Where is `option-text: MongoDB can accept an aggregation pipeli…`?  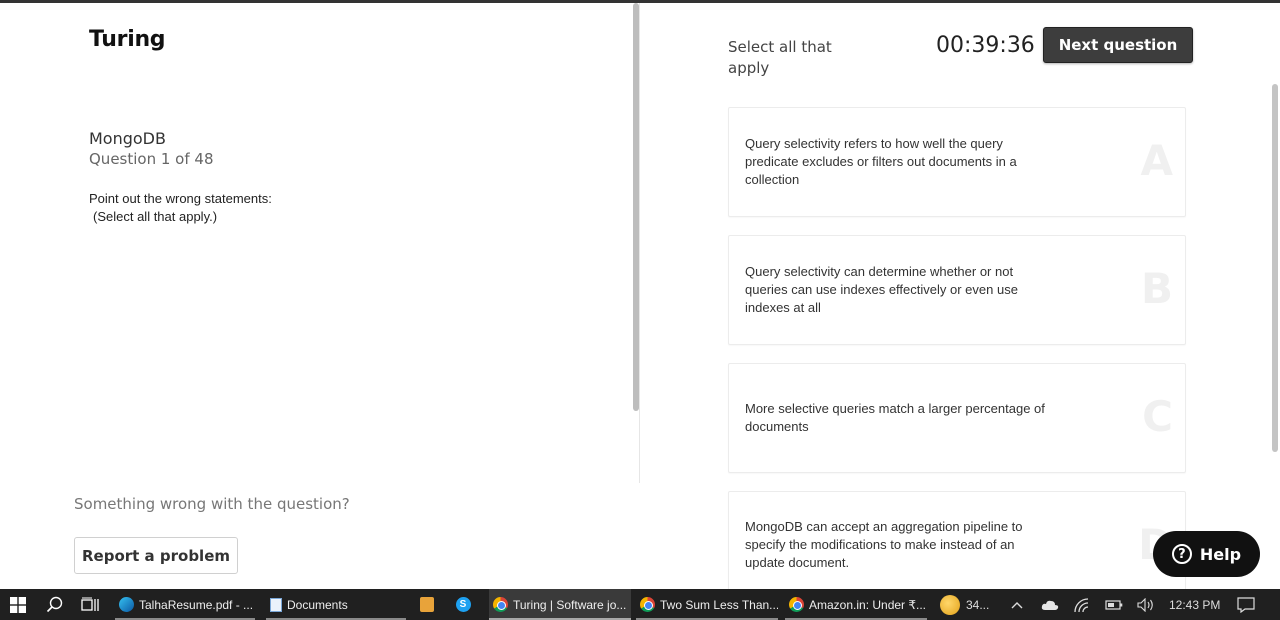
option-text: MongoDB can accept an aggregation pipeli… is located at coordinates (884, 544).